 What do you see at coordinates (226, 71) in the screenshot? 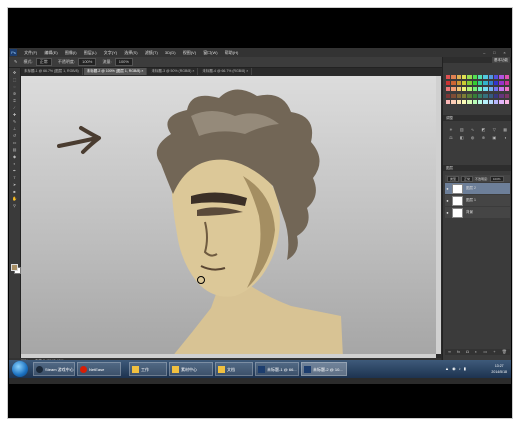
I see `tab-document-4: 未标题-4 @ 66.7% (RGB/8) ×` at bounding box center [226, 71].